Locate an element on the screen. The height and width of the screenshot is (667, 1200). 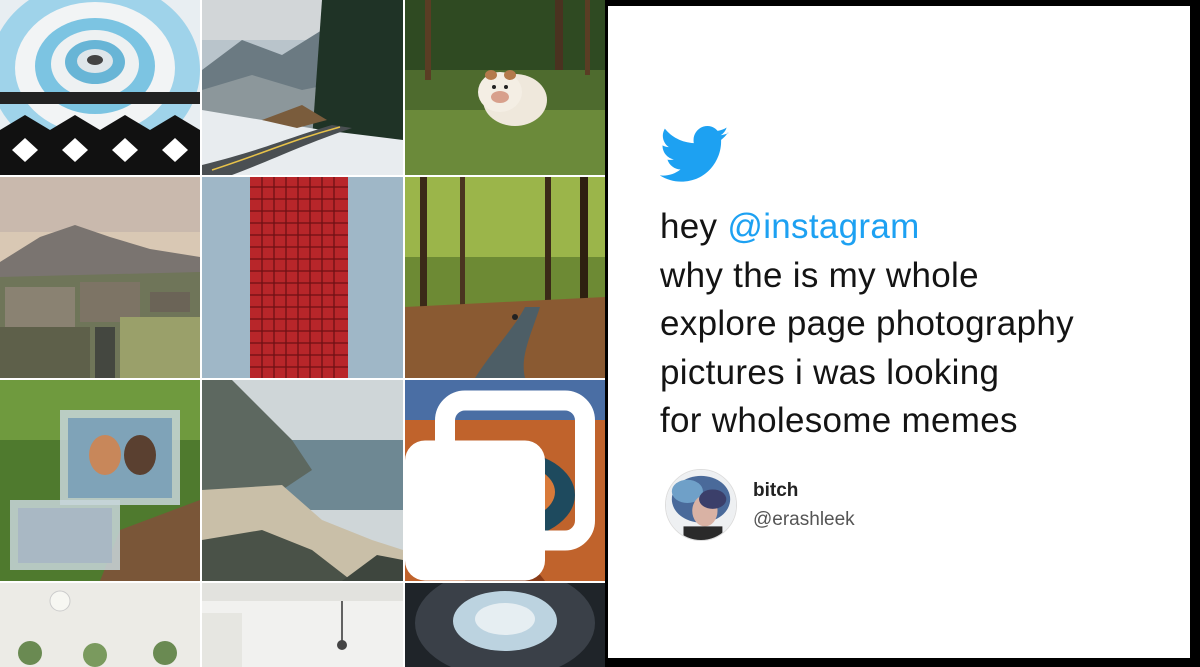
explore-tile-red-tower is located at coordinates (302, 277).